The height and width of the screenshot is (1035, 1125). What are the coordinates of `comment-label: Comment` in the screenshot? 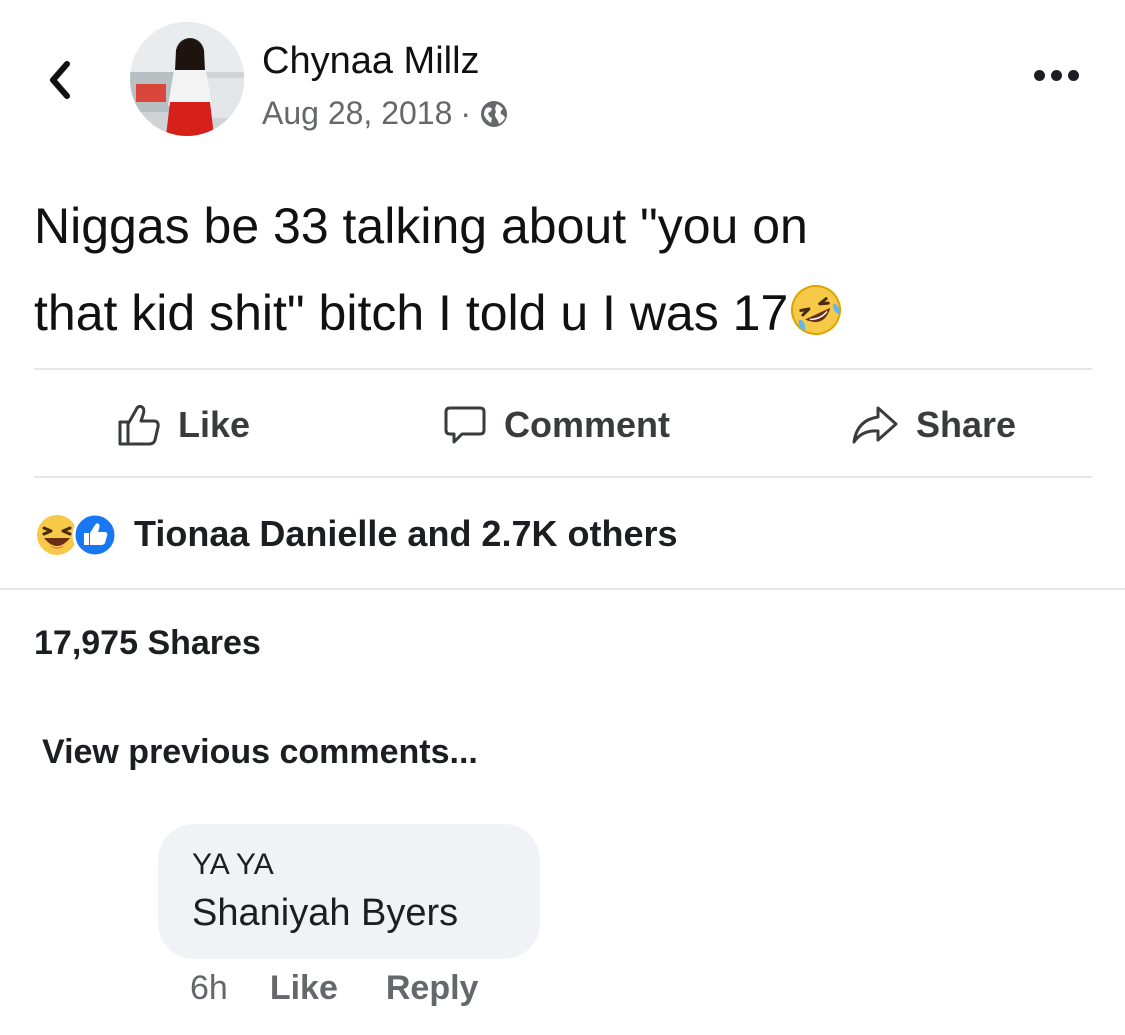 It's located at (587, 424).